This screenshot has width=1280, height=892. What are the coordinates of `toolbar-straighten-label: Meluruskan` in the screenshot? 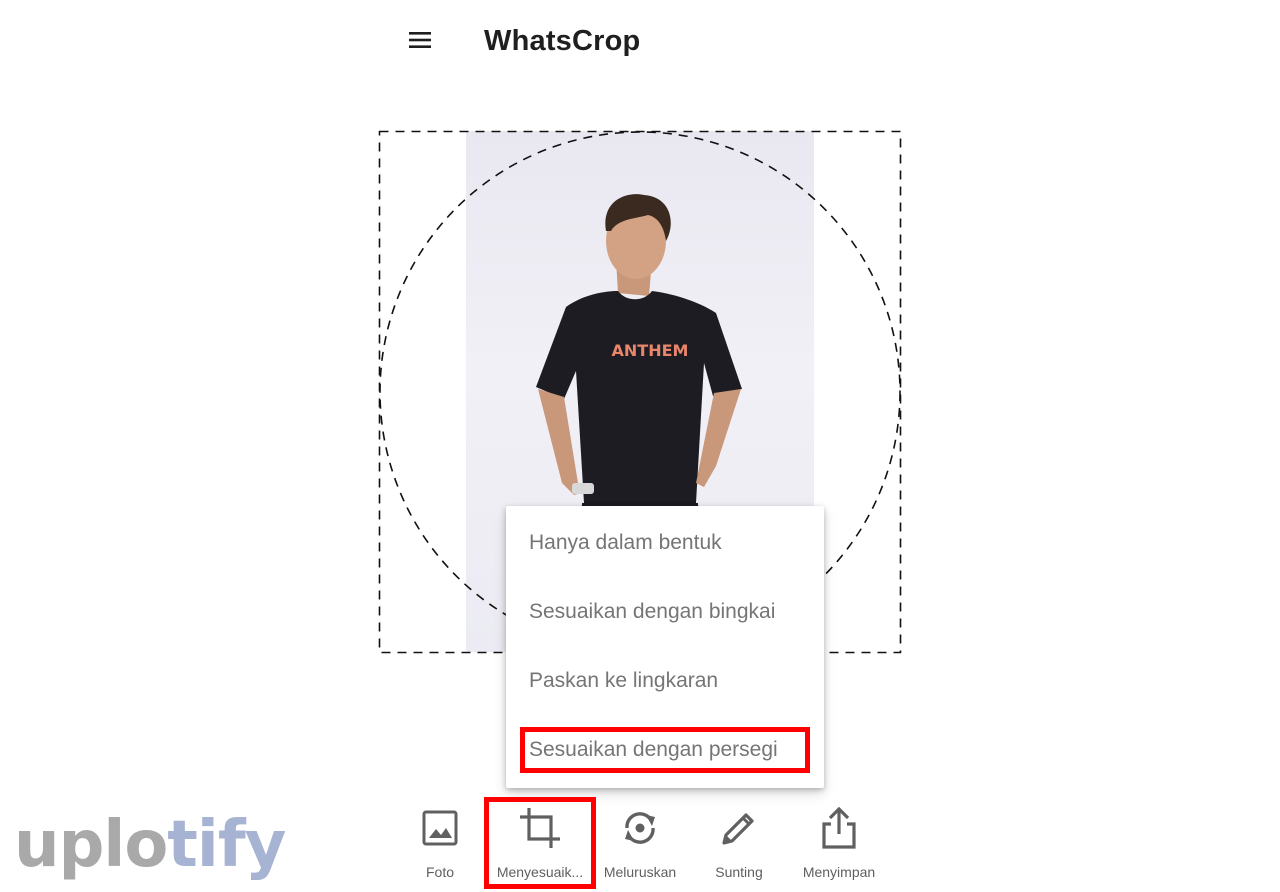 It's located at (640, 872).